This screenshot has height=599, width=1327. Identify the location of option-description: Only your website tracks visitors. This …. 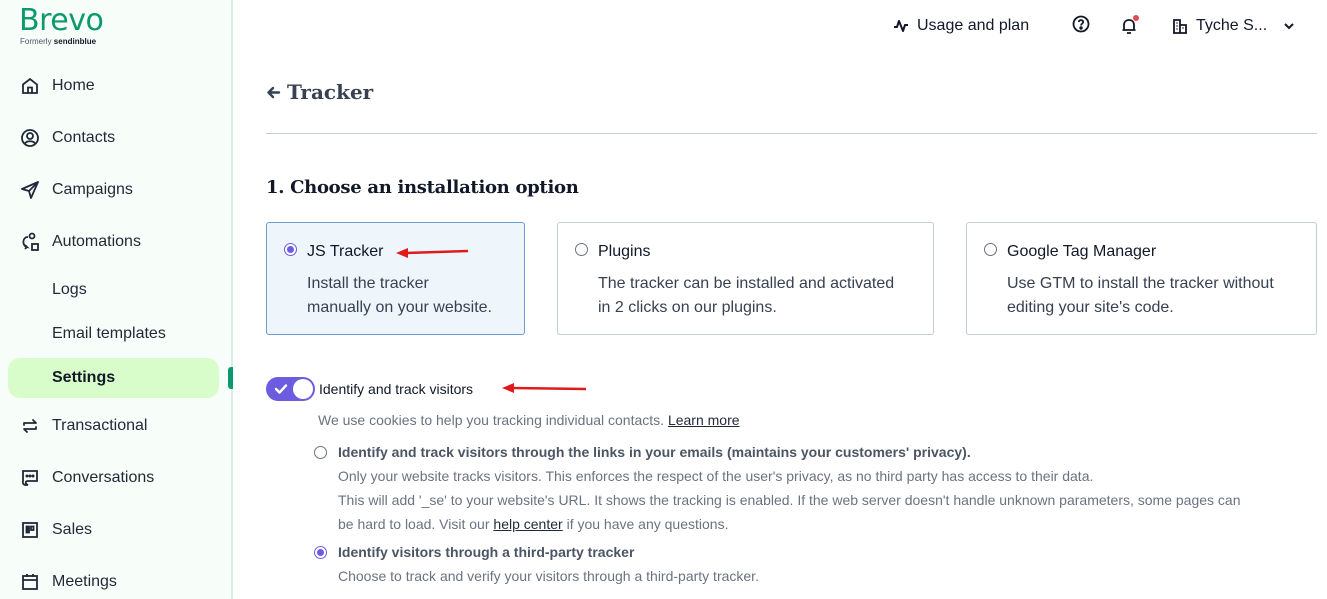
(716, 476).